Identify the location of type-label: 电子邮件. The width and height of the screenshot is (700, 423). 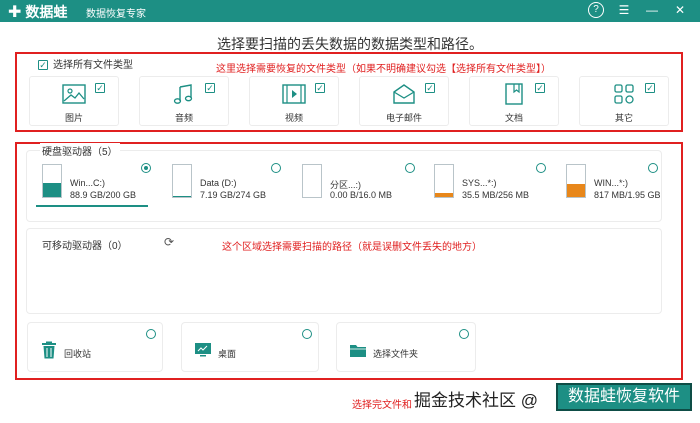
(403, 118).